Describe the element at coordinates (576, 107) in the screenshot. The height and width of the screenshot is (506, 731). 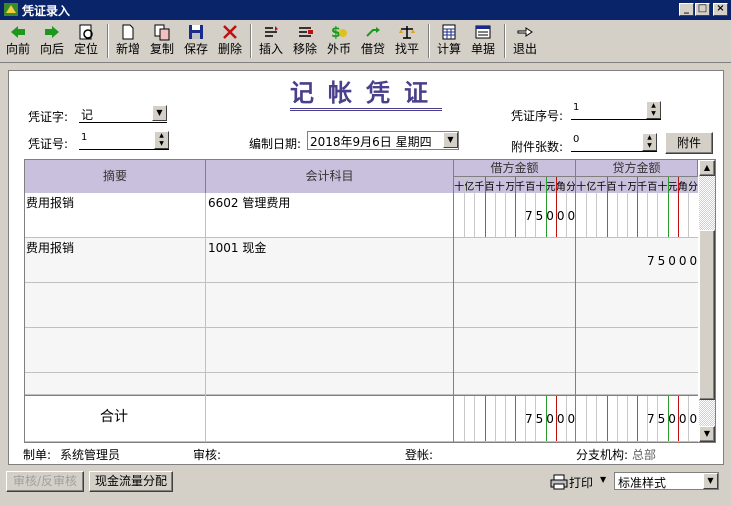
I see `voucher-seq-value: 1` at that location.